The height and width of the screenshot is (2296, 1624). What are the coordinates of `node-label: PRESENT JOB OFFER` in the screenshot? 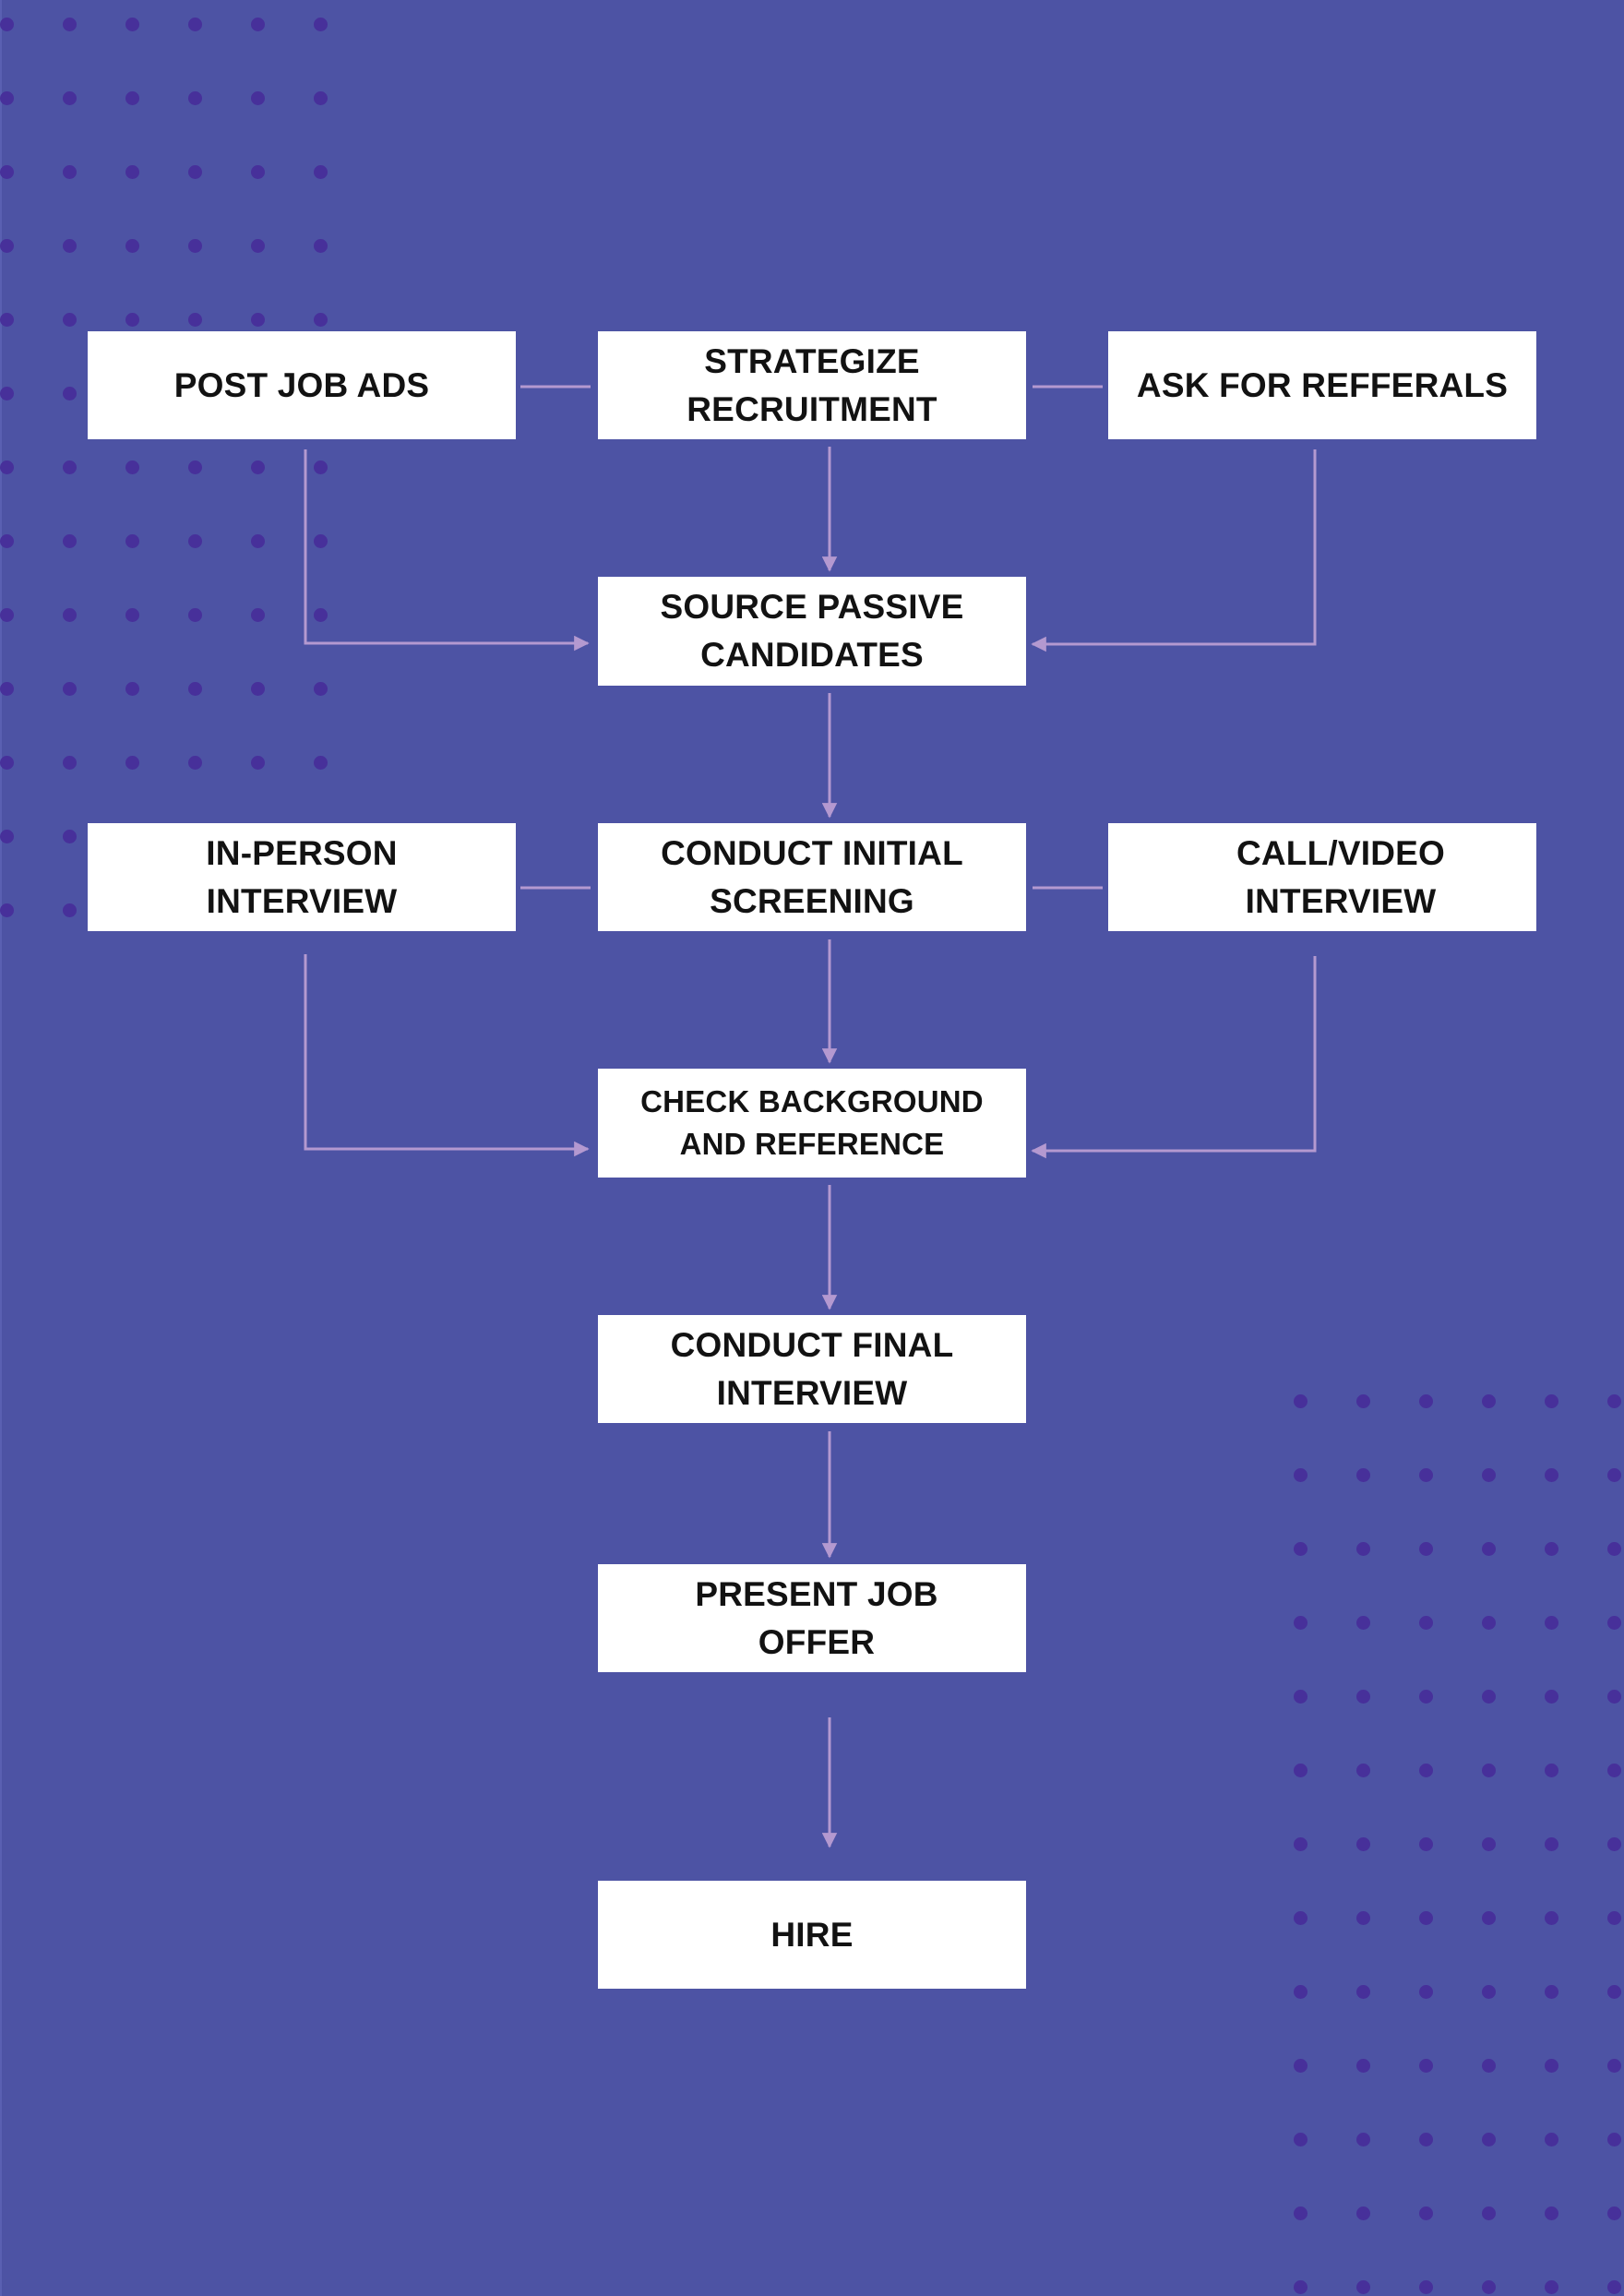 It's located at (816, 1617).